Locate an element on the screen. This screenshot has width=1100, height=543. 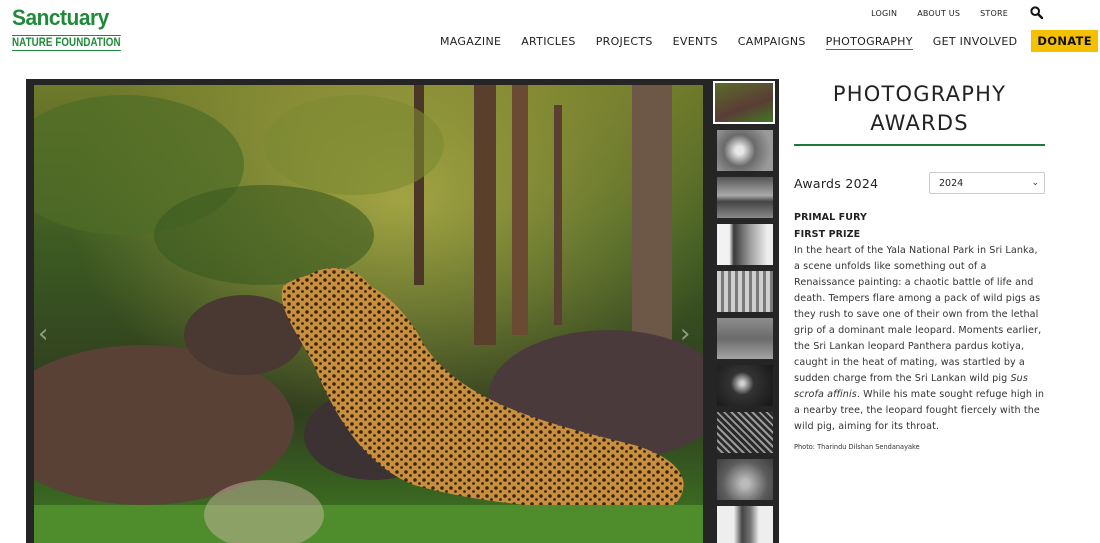
next-arrow: › is located at coordinates (685, 334).